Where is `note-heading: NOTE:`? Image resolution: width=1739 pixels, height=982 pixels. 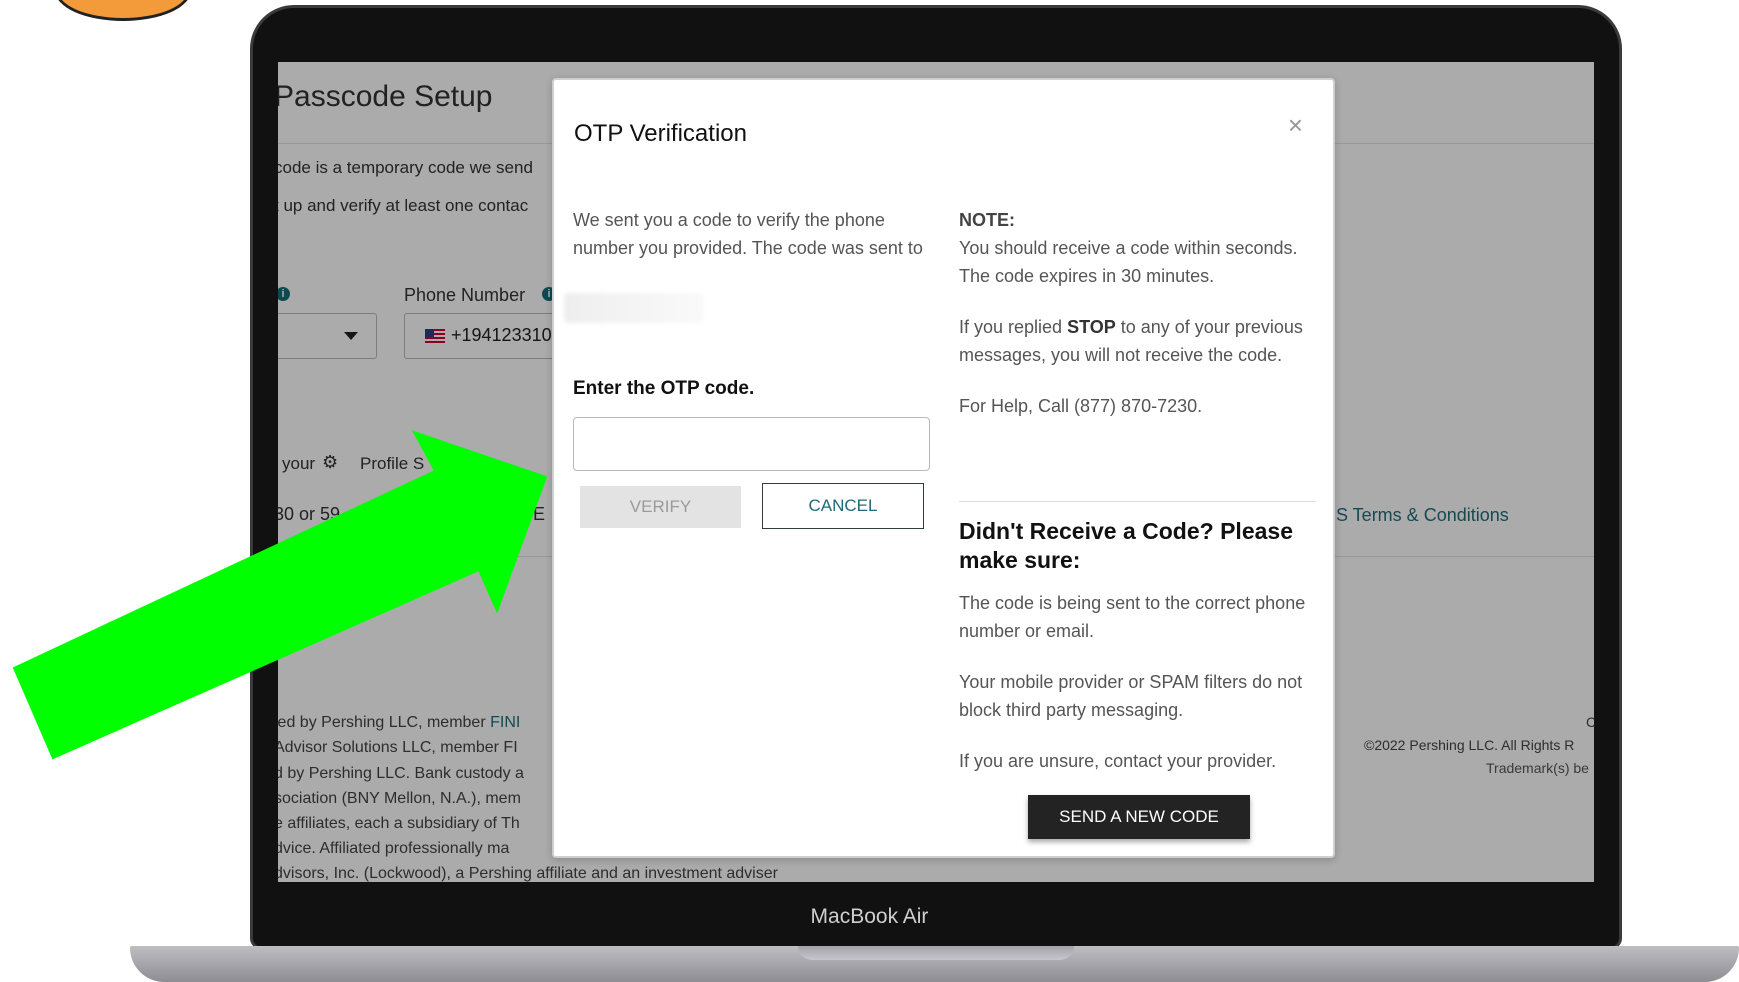 note-heading: NOTE: is located at coordinates (987, 220).